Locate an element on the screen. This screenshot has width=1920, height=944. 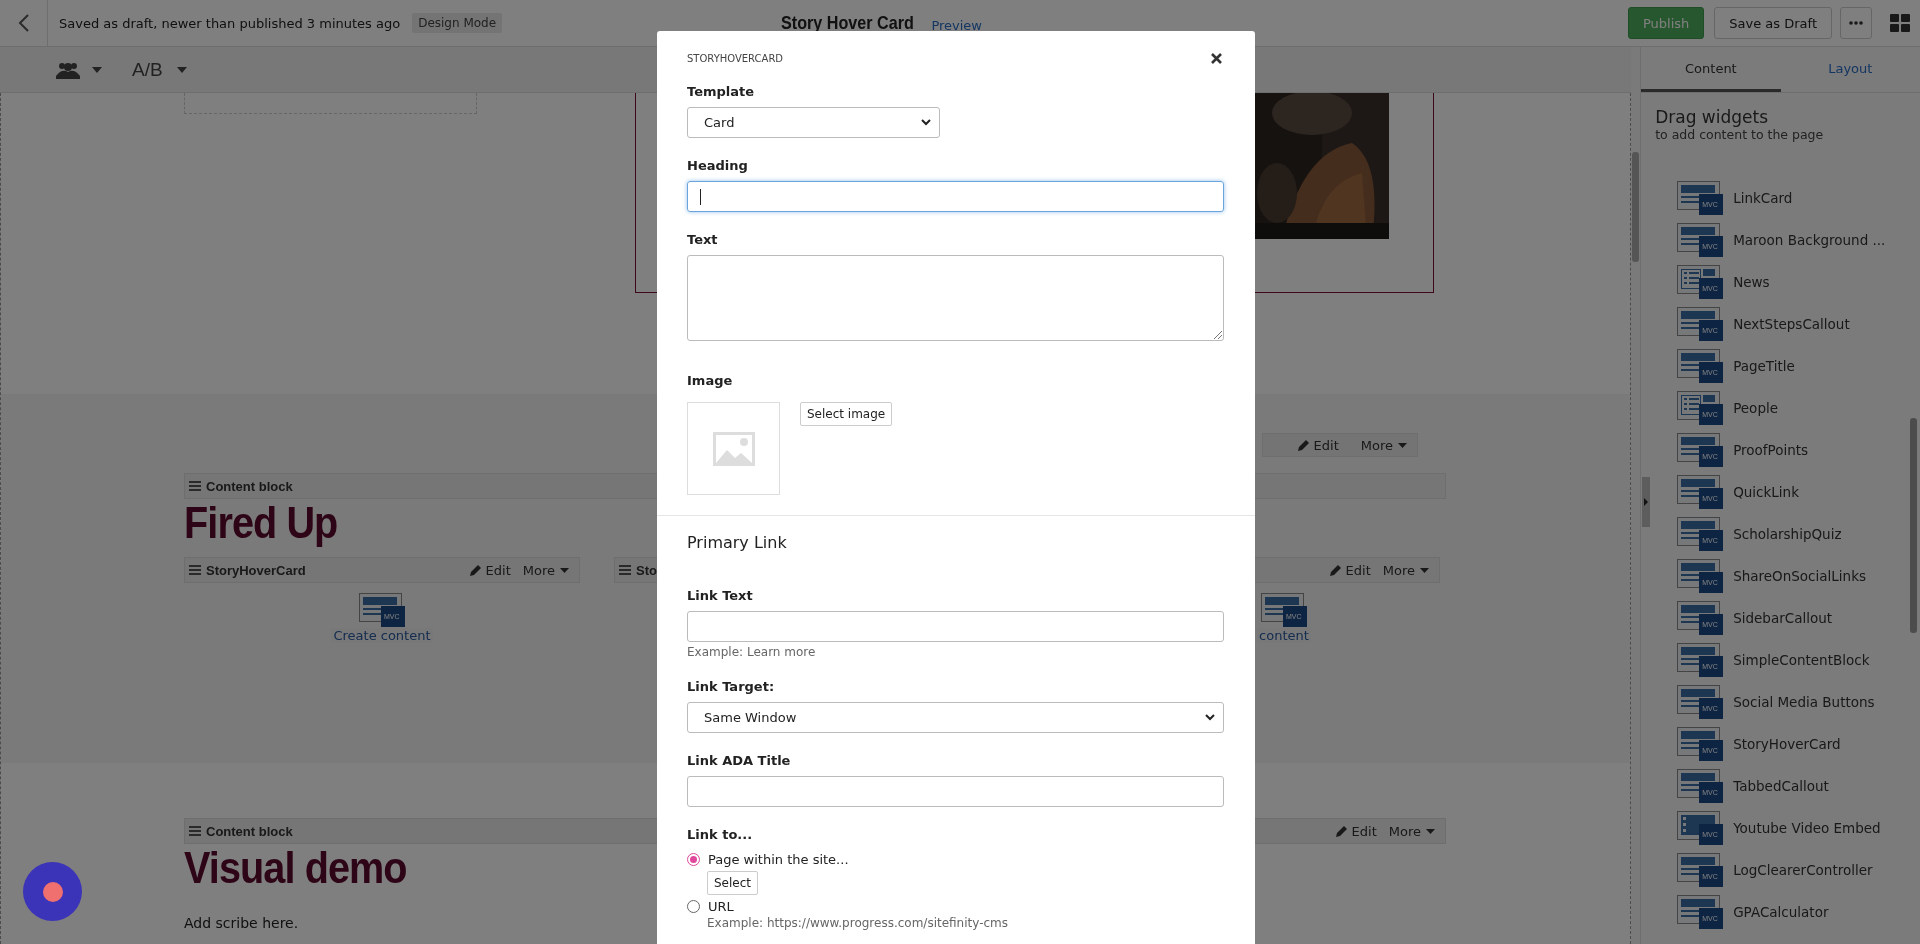
dialog-title: STORYHOVERCARD is located at coordinates (735, 58).